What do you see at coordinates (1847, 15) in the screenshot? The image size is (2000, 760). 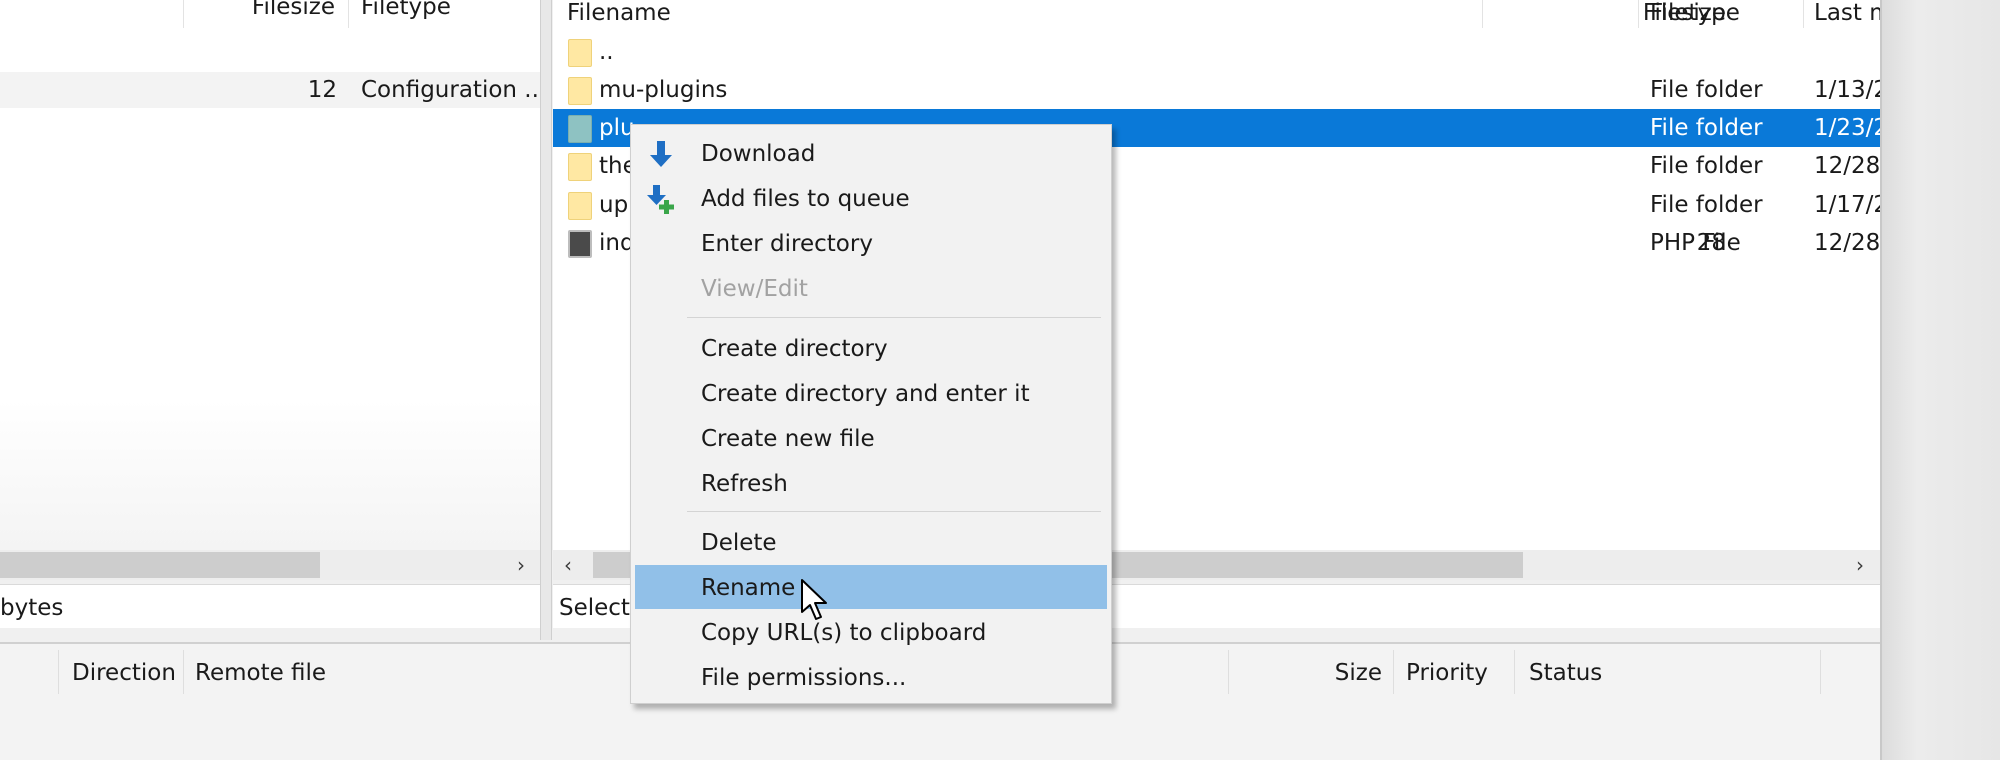 I see `remote-column-last-modified: Last m` at bounding box center [1847, 15].